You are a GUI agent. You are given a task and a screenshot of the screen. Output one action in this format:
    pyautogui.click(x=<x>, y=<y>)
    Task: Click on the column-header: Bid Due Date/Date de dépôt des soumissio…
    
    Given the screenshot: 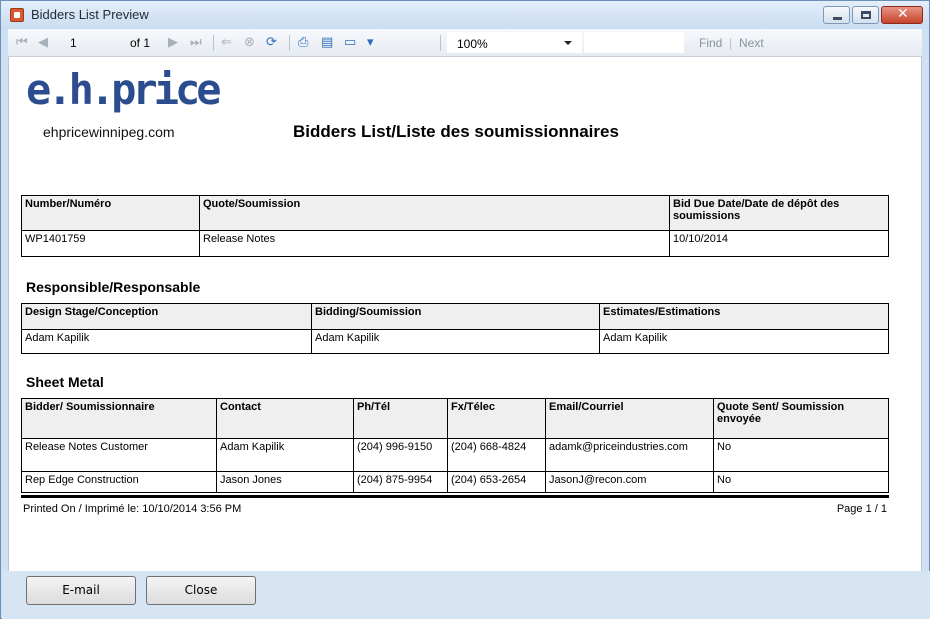 What is the action you would take?
    pyautogui.click(x=779, y=213)
    